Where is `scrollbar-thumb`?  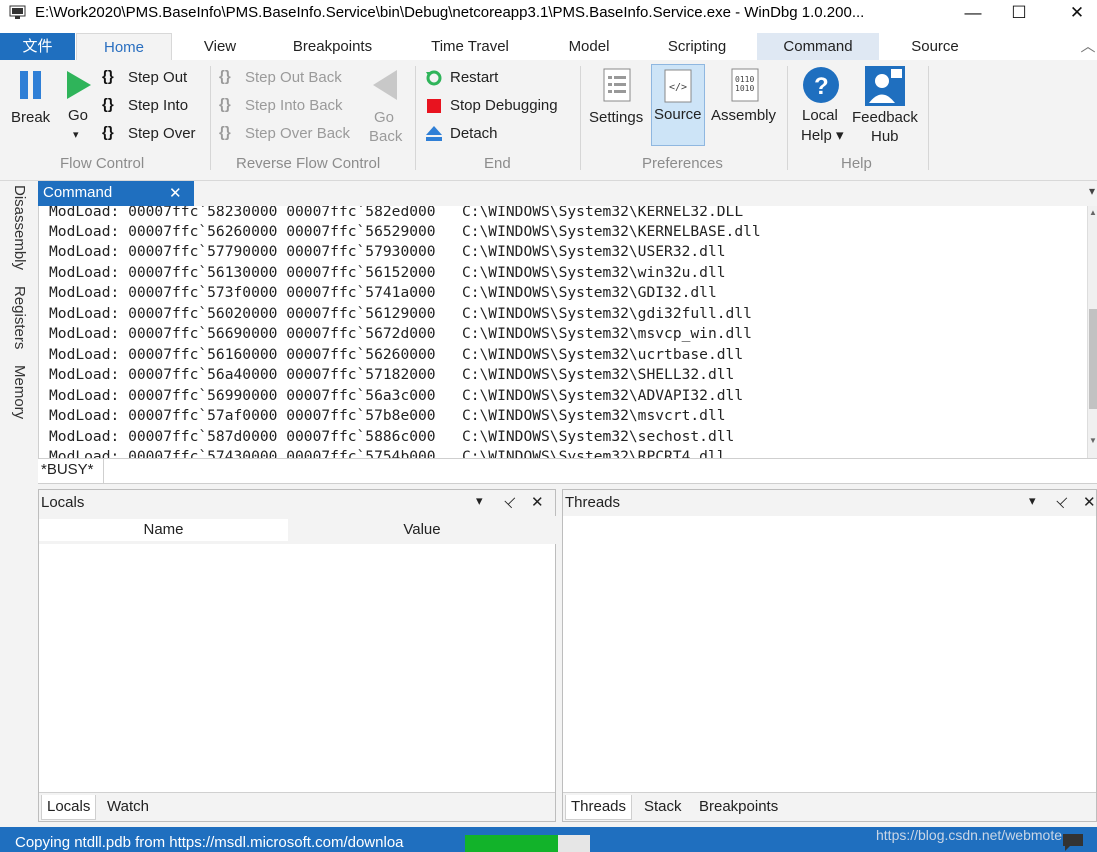 scrollbar-thumb is located at coordinates (1093, 359).